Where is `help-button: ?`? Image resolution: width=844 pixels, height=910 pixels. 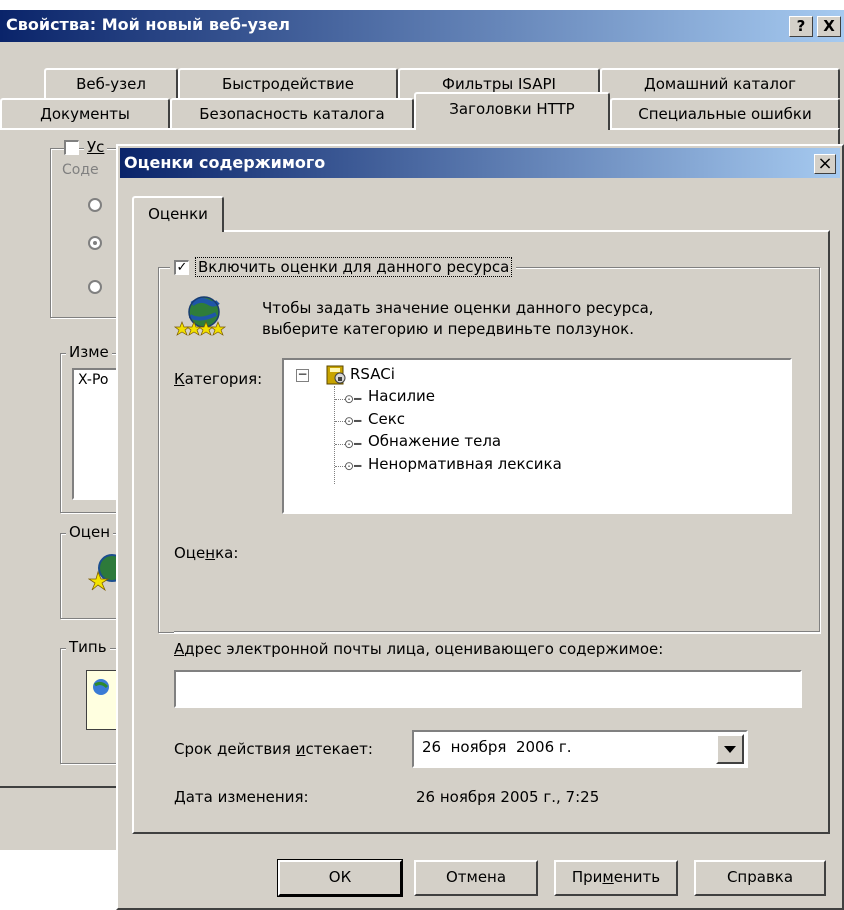 help-button: ? is located at coordinates (801, 26).